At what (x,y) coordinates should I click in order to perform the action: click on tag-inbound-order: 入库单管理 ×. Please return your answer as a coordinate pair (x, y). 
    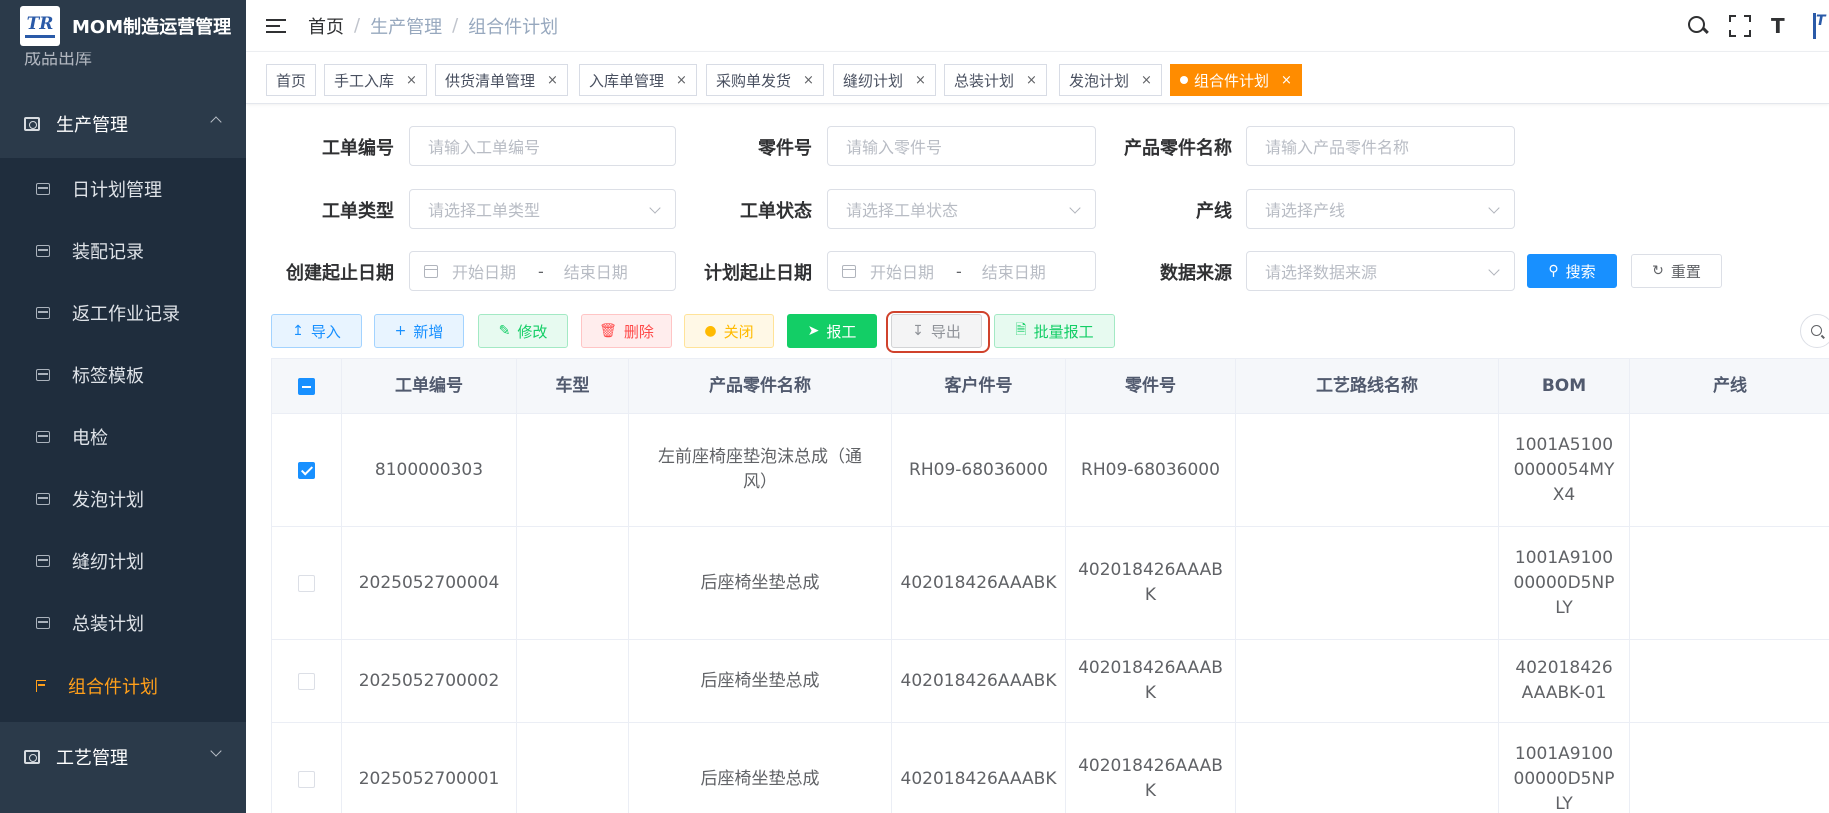
    Looking at the image, I should click on (638, 80).